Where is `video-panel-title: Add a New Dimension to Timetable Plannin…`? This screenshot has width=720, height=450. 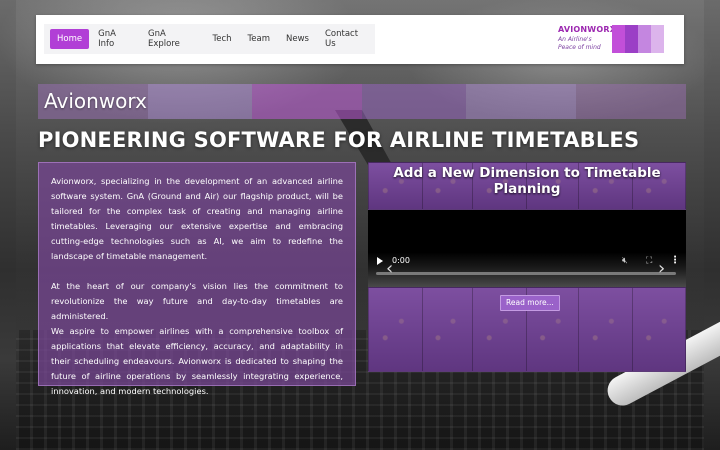 video-panel-title: Add a New Dimension to Timetable Plannin… is located at coordinates (527, 181).